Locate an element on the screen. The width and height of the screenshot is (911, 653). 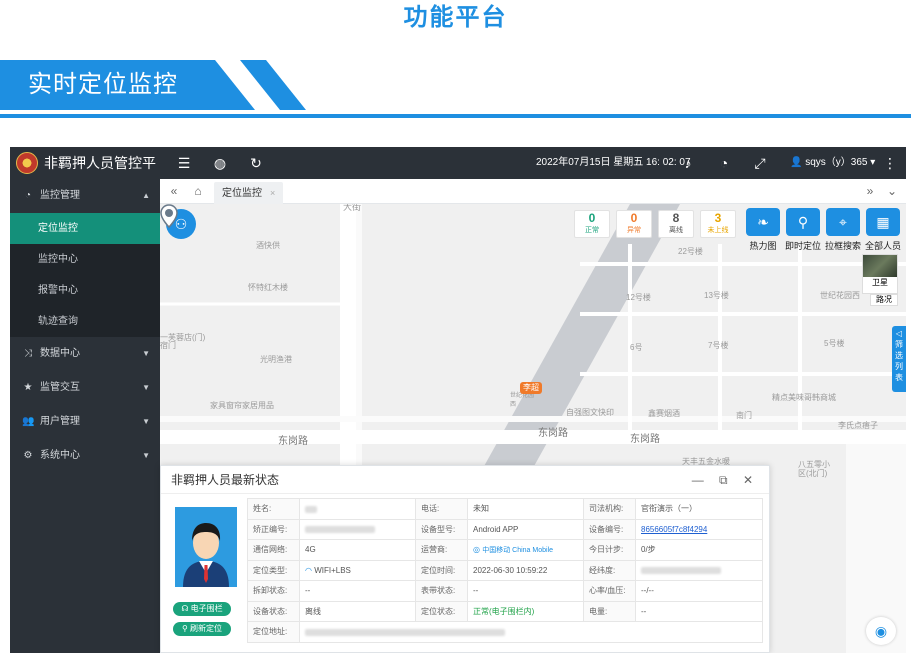
tool-label: 全部人员 is located at coordinates (882, 246).